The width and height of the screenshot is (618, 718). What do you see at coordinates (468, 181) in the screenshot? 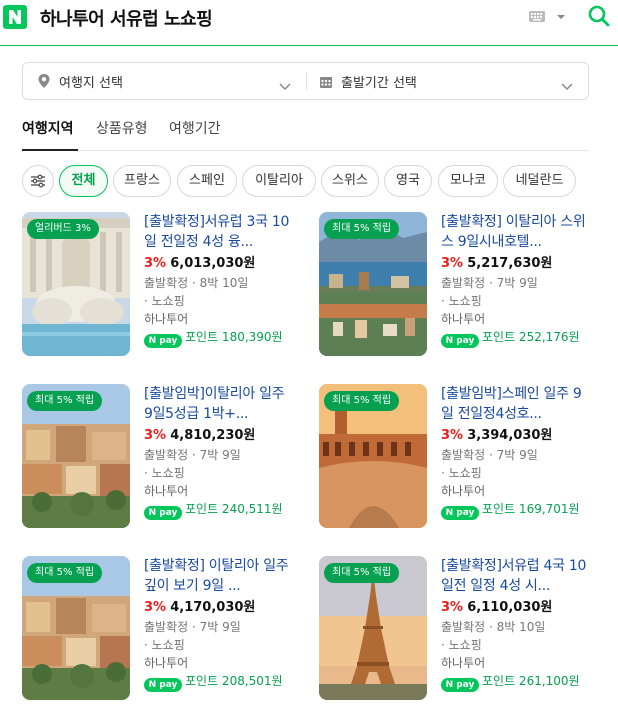
I see `chip-monaco: 모나코` at bounding box center [468, 181].